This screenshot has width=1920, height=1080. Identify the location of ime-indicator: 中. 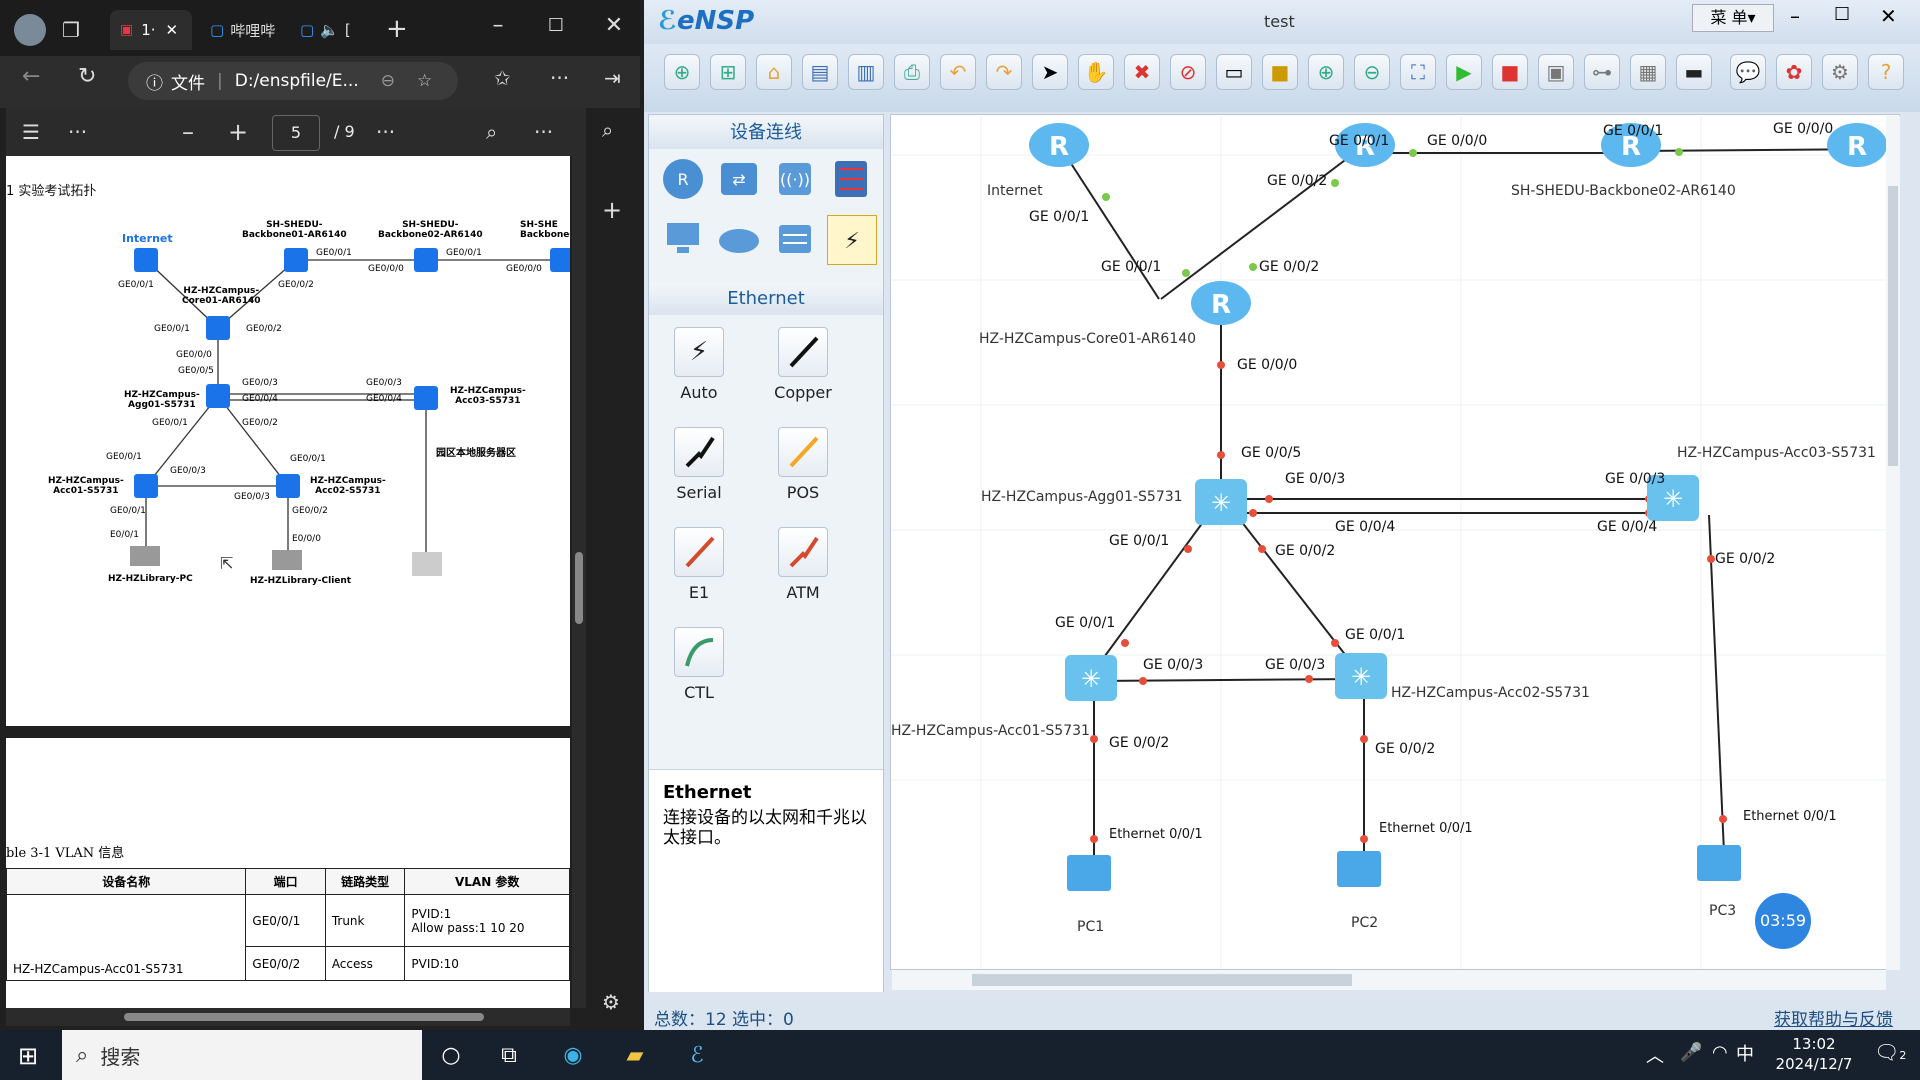
(1745, 1053).